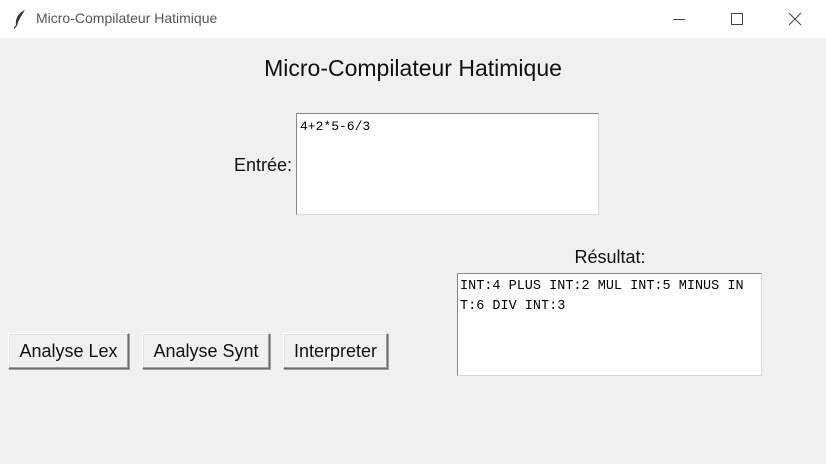  Describe the element at coordinates (68, 351) in the screenshot. I see `lexical-analysis-button: Analyse Lex` at that location.